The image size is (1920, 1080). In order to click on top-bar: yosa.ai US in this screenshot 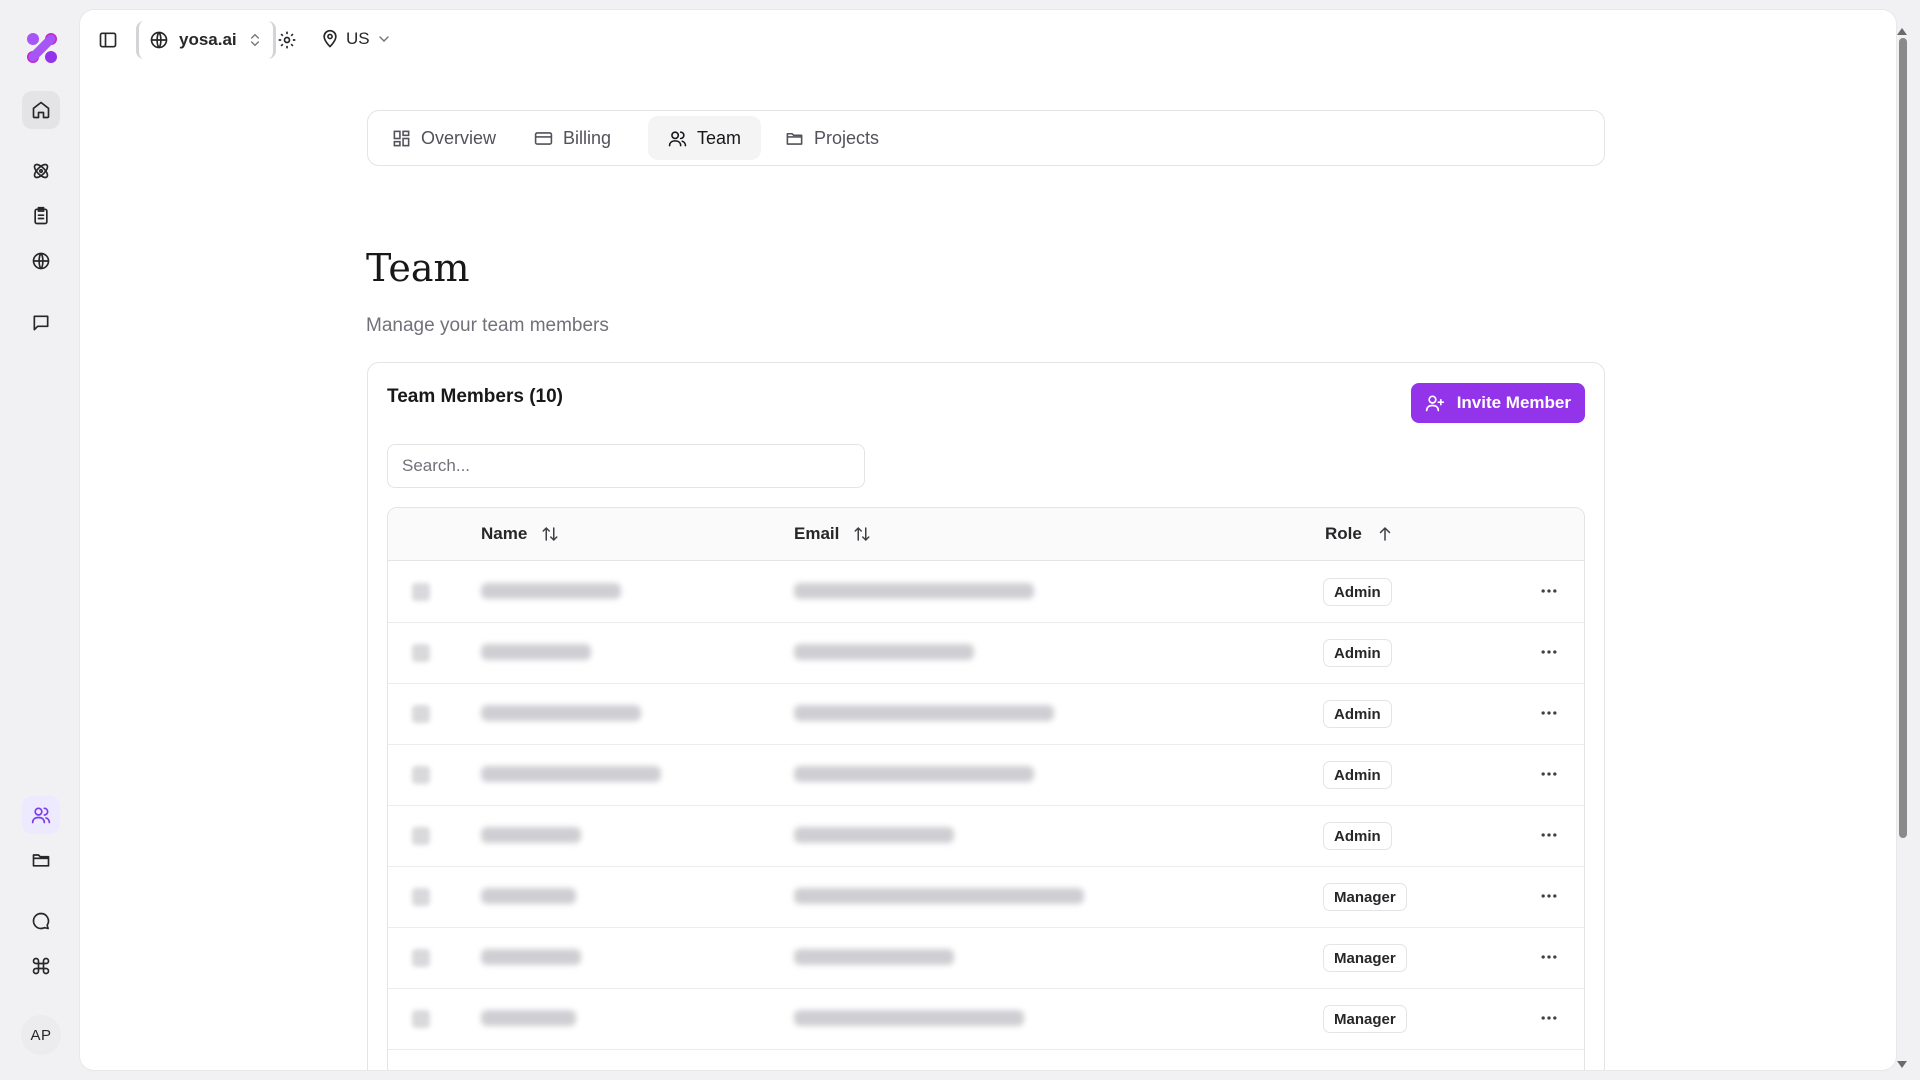, I will do `click(988, 40)`.